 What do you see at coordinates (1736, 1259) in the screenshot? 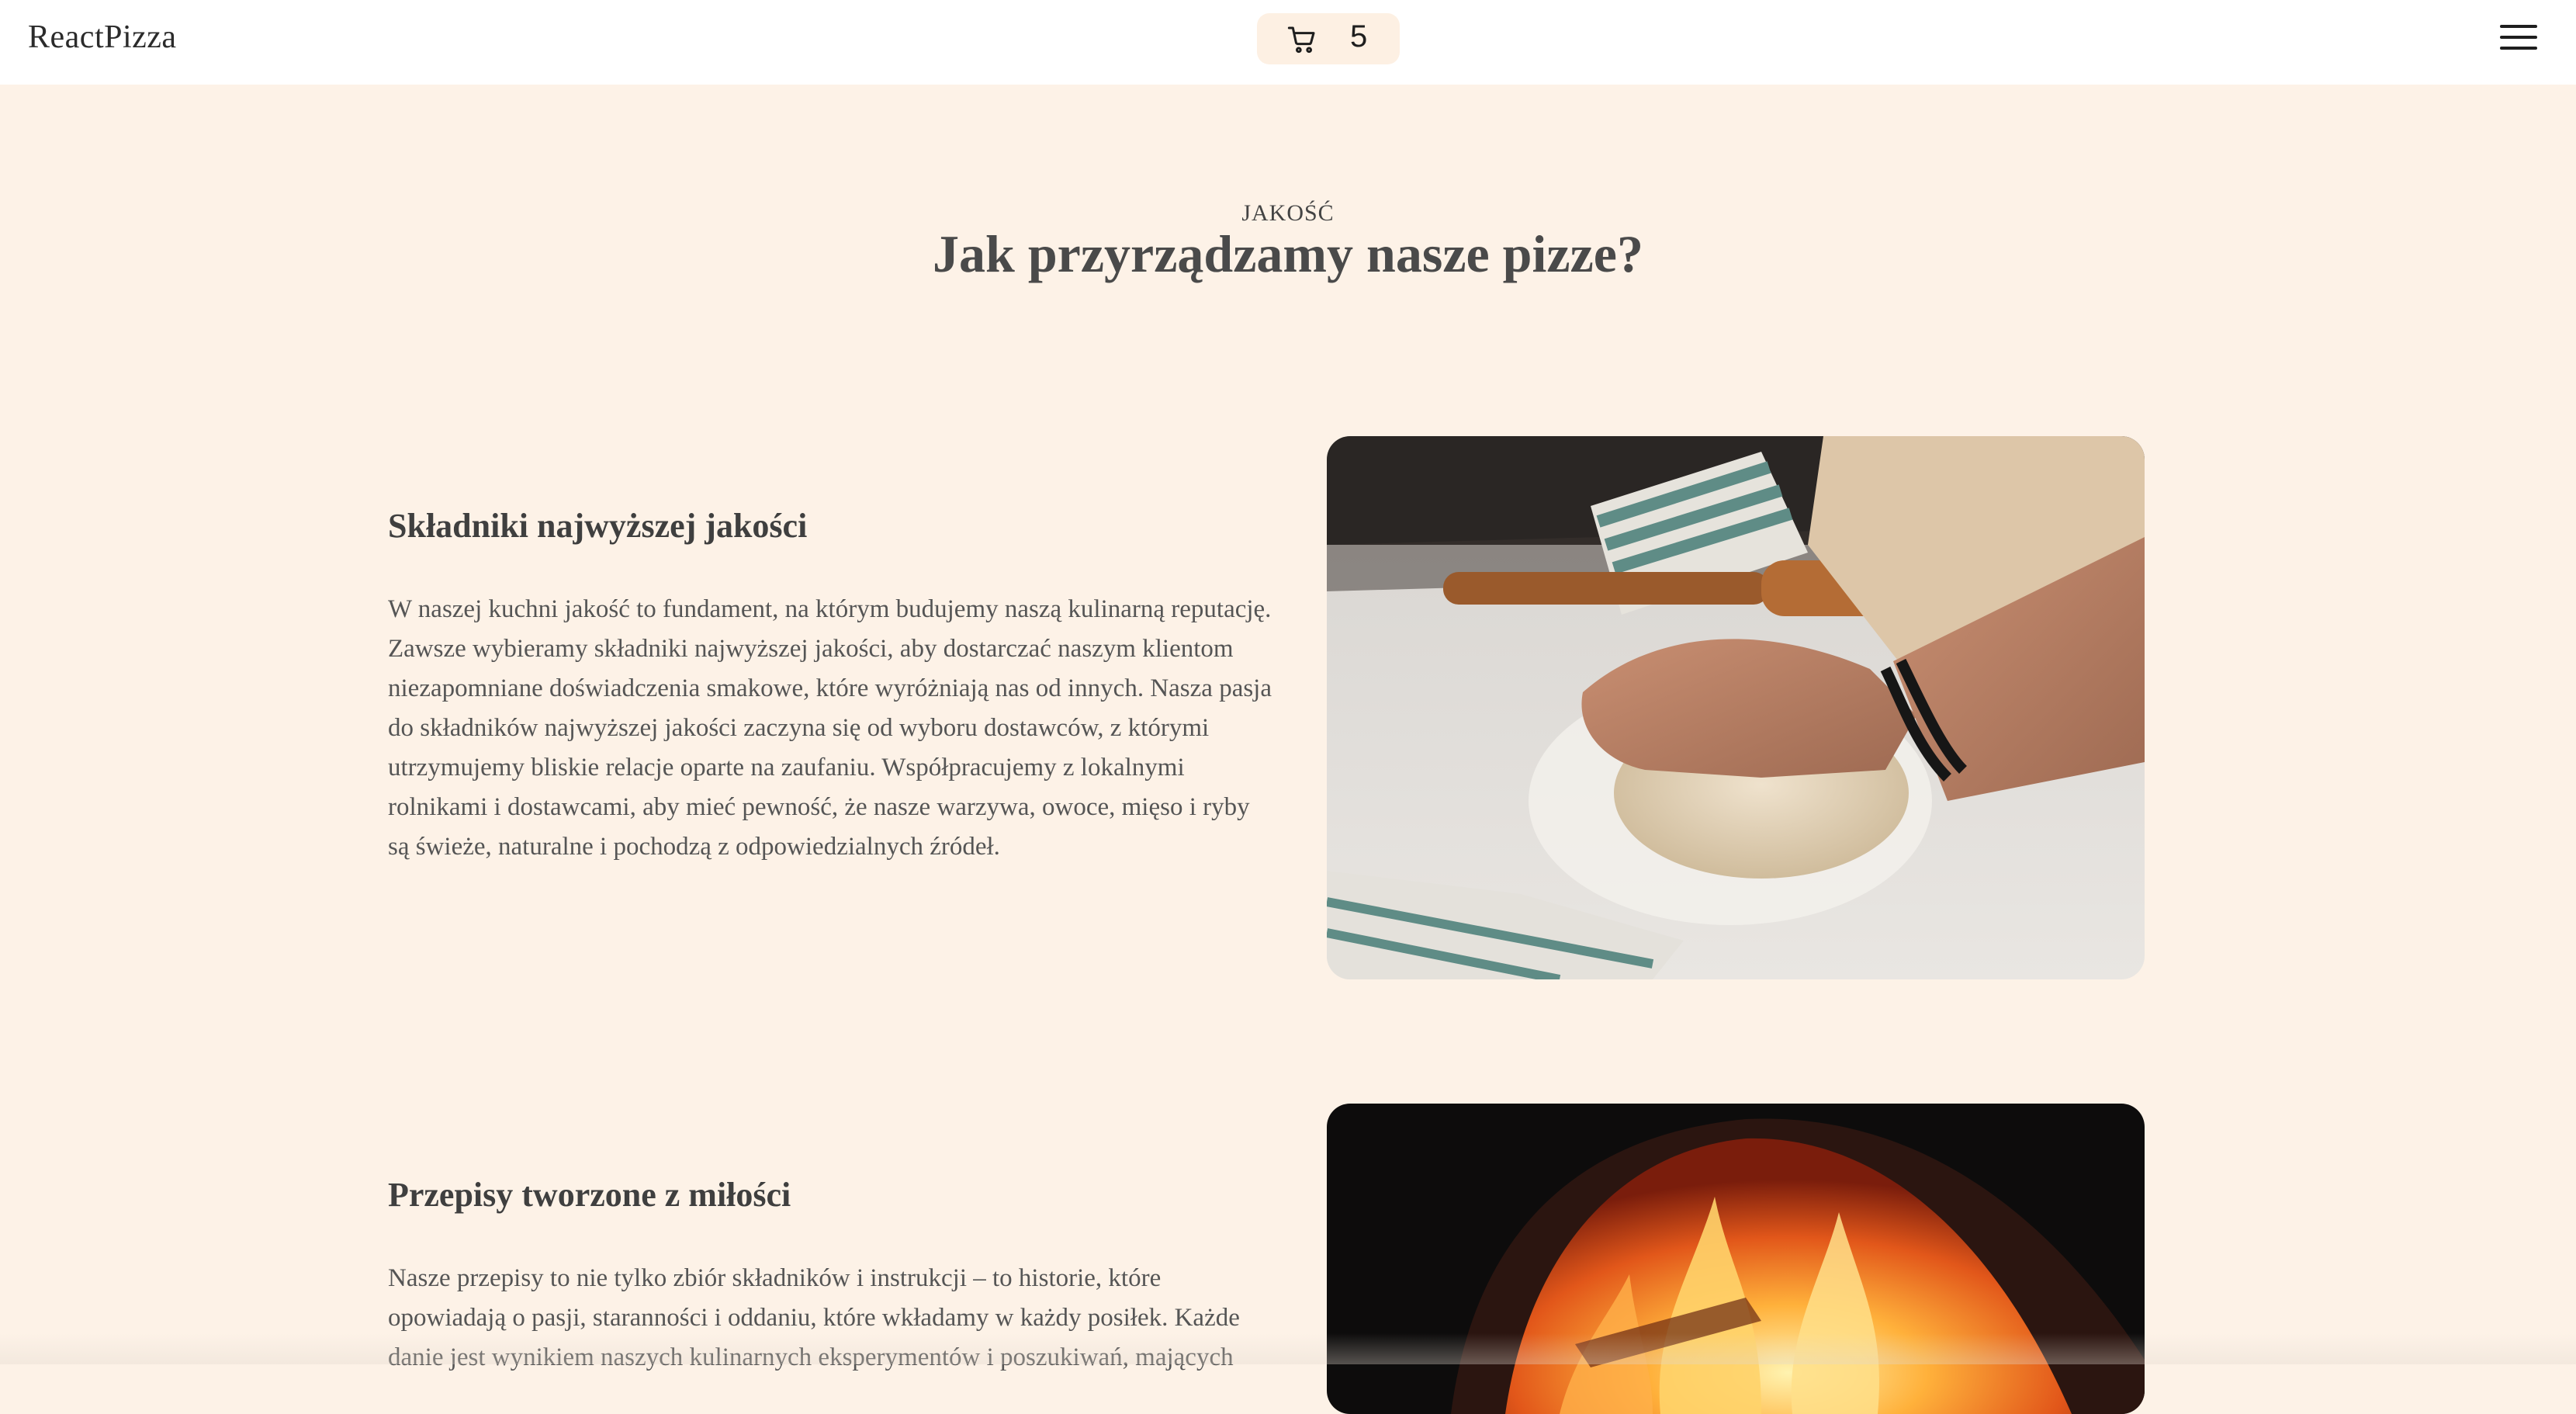
I see `oven-fire-image` at bounding box center [1736, 1259].